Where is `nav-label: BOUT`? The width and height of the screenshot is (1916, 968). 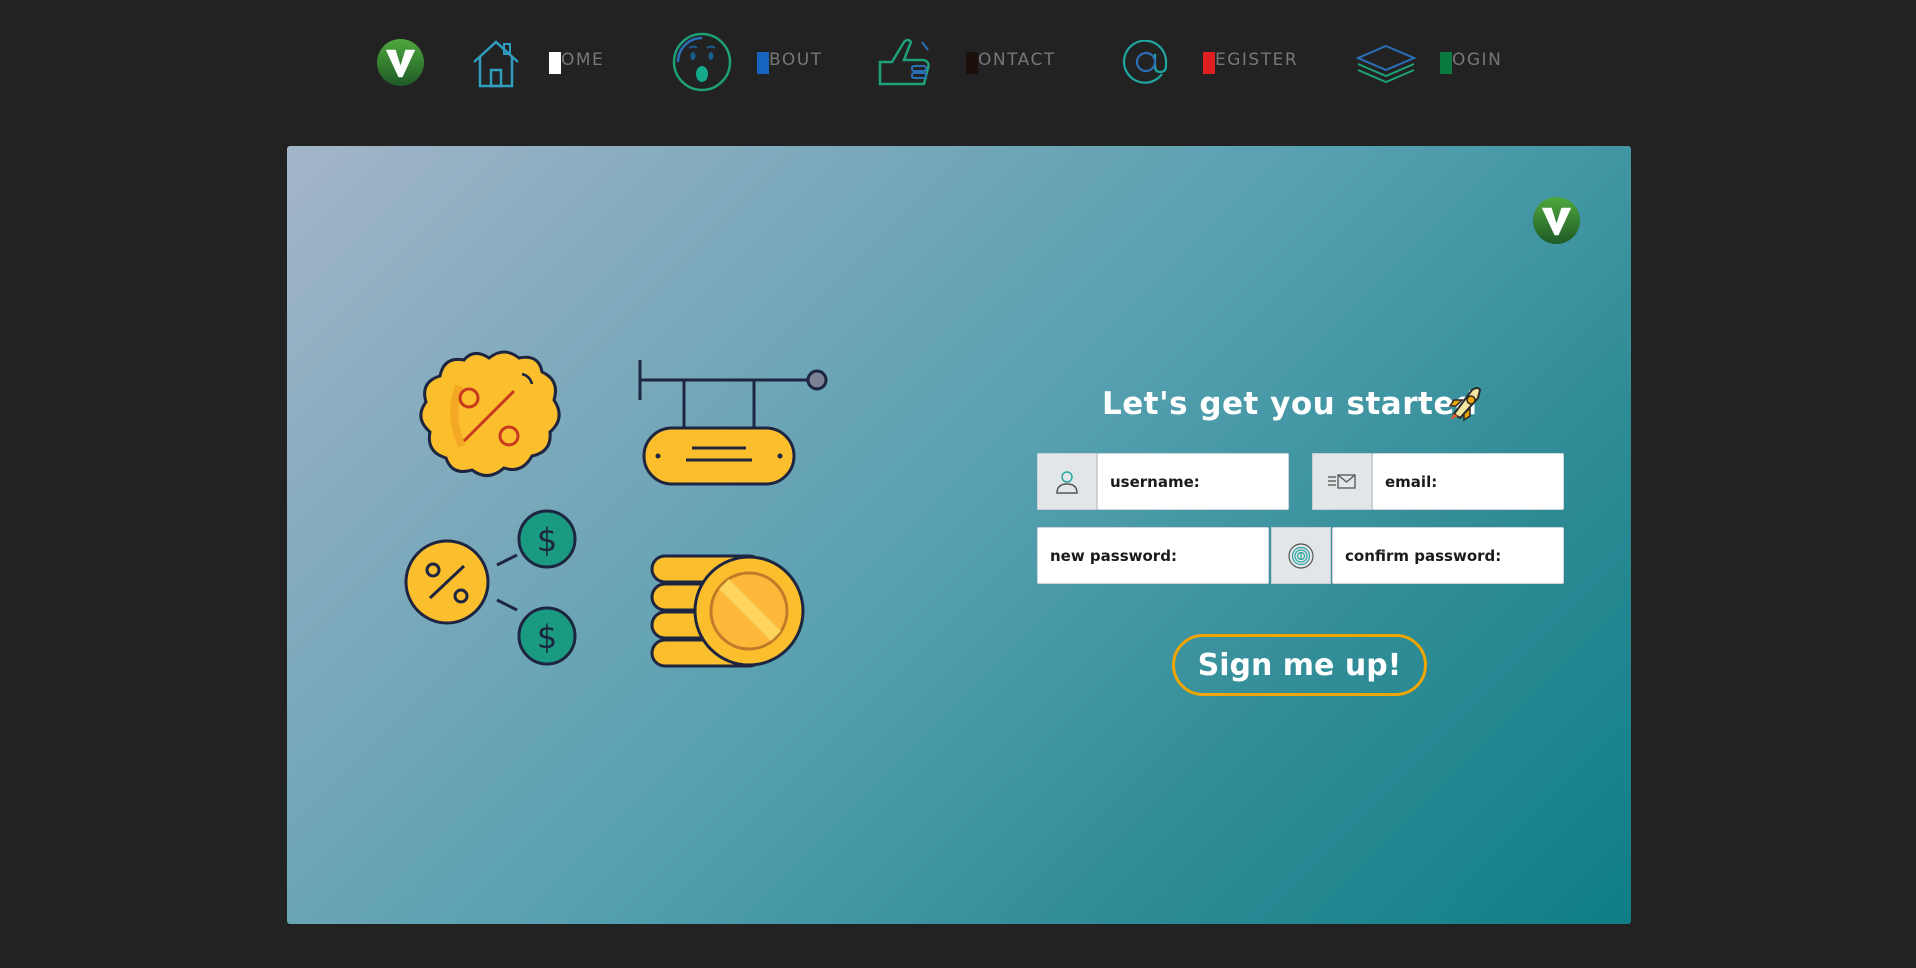 nav-label: BOUT is located at coordinates (796, 60).